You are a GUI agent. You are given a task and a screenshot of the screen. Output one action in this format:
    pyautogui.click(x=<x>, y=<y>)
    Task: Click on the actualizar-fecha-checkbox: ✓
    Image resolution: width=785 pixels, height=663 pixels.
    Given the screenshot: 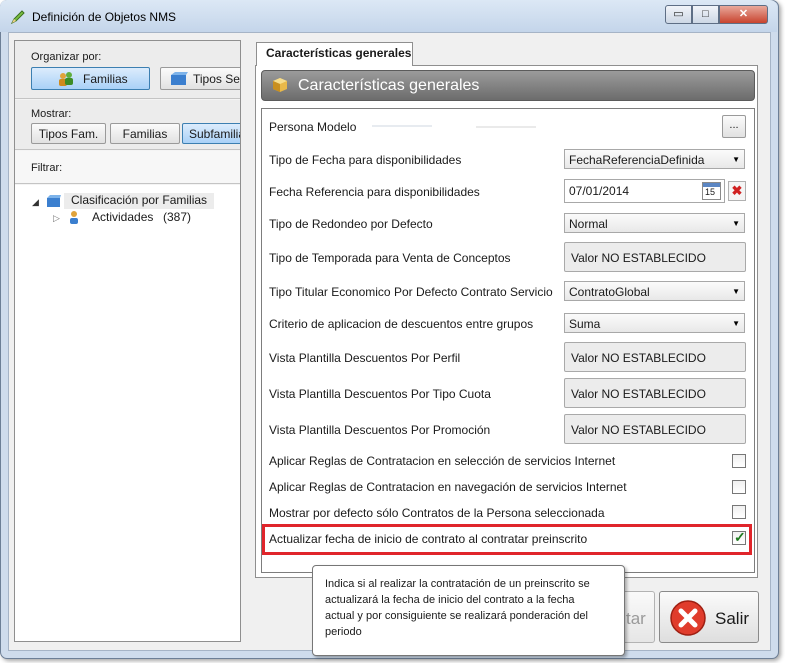 What is the action you would take?
    pyautogui.click(x=739, y=537)
    